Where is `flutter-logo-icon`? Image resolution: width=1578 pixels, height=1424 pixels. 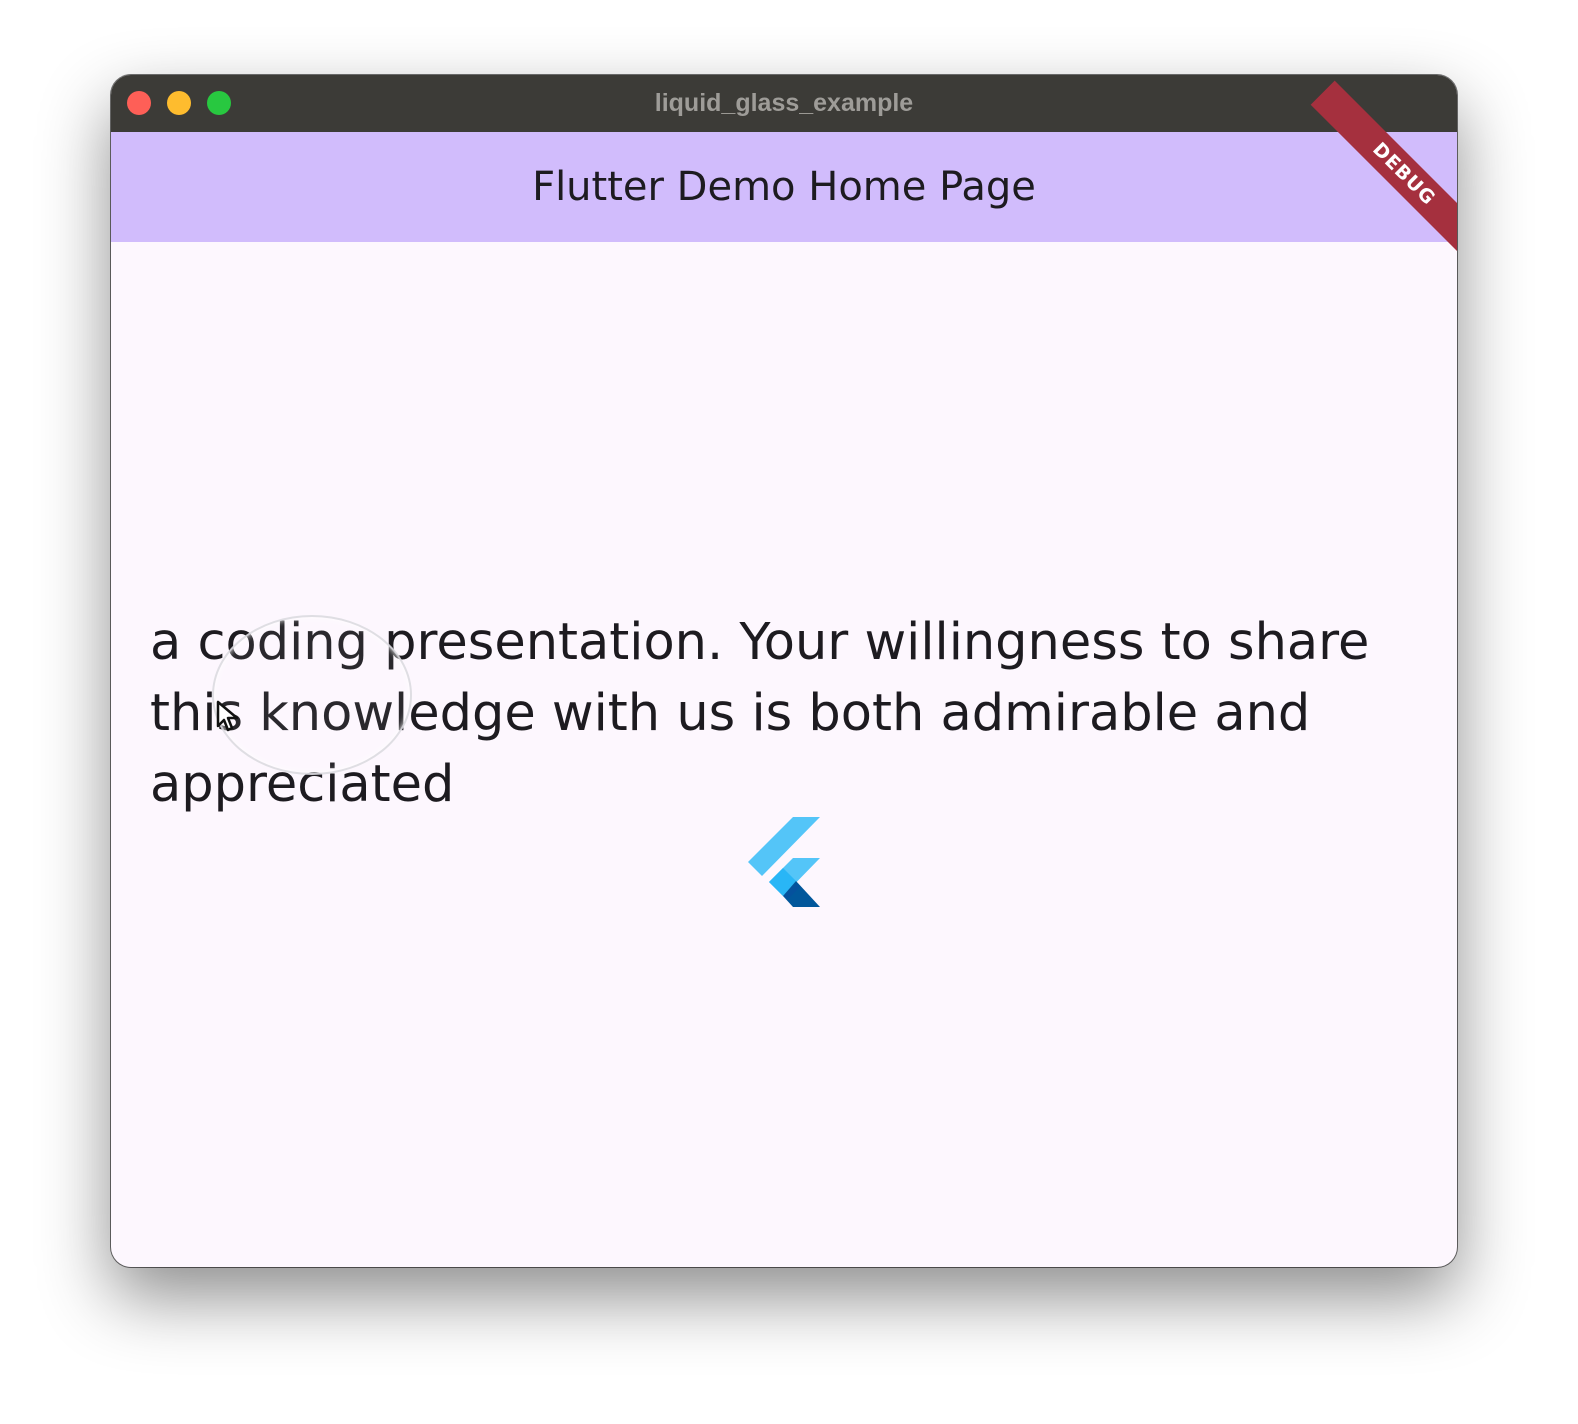 flutter-logo-icon is located at coordinates (784, 862).